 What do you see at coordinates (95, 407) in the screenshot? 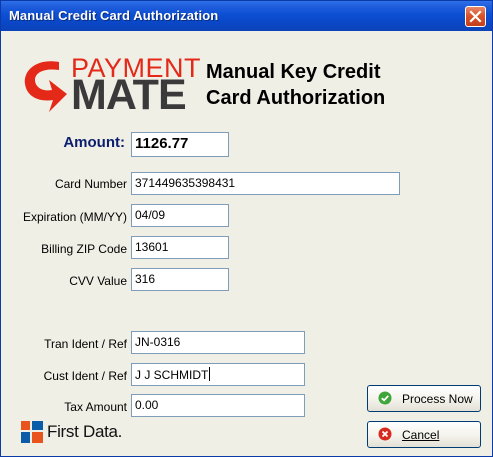
I see `tax-amount-label: Tax Amount` at bounding box center [95, 407].